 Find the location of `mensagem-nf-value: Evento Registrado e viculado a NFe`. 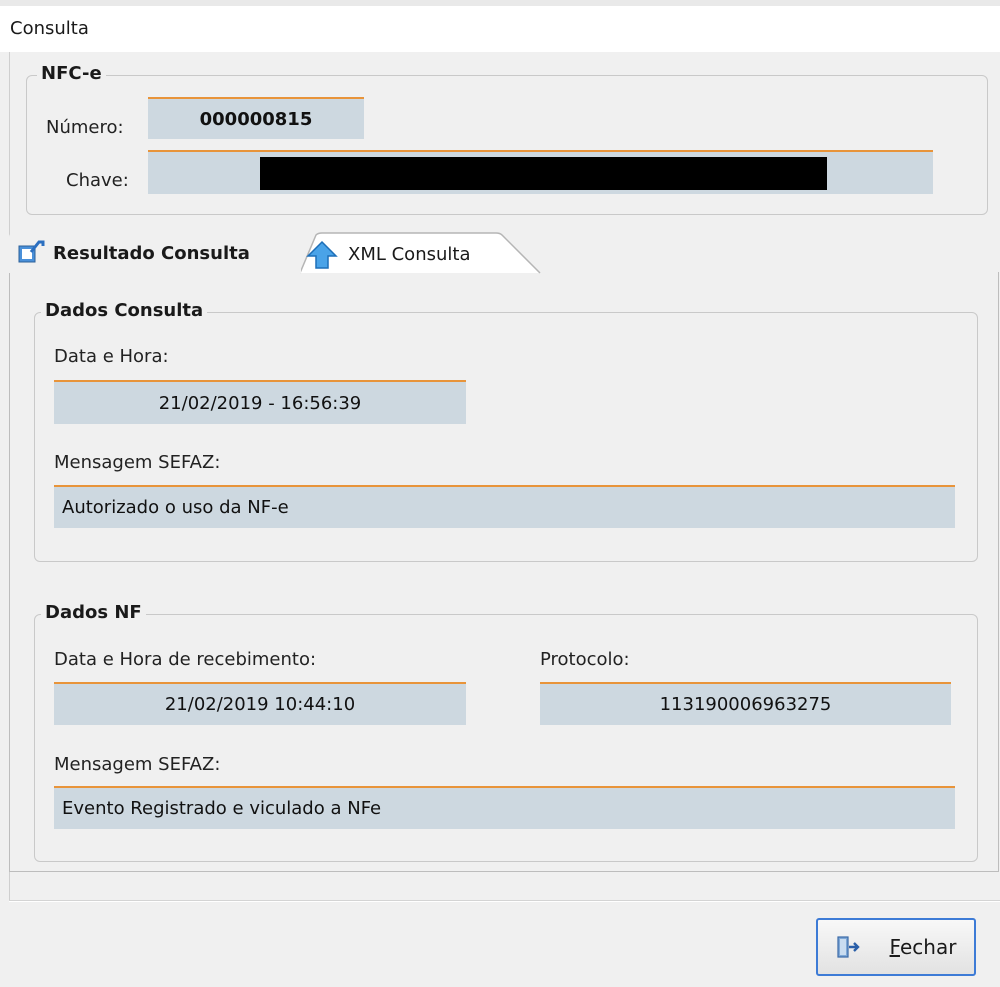

mensagem-nf-value: Evento Registrado e viculado a NFe is located at coordinates (222, 808).